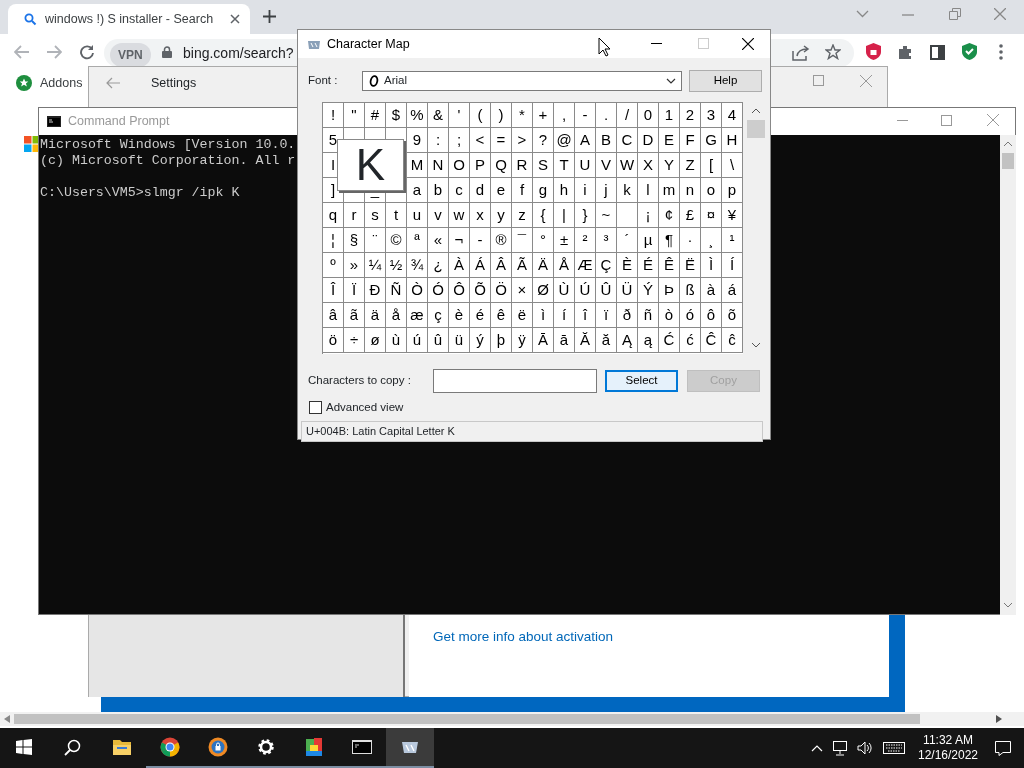 This screenshot has width=1024, height=768. I want to click on char-cell: @, so click(564, 140).